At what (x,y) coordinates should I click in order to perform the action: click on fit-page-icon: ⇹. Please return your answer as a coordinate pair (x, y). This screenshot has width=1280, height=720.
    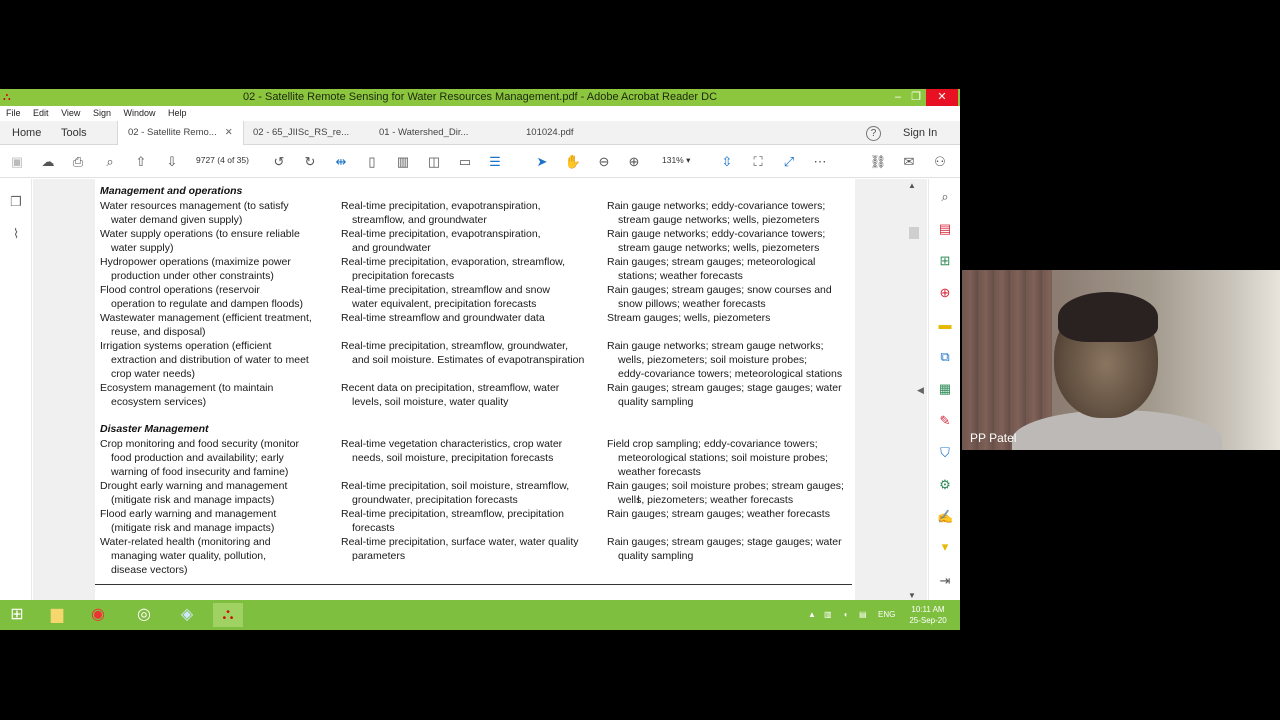
    Looking at the image, I should click on (341, 162).